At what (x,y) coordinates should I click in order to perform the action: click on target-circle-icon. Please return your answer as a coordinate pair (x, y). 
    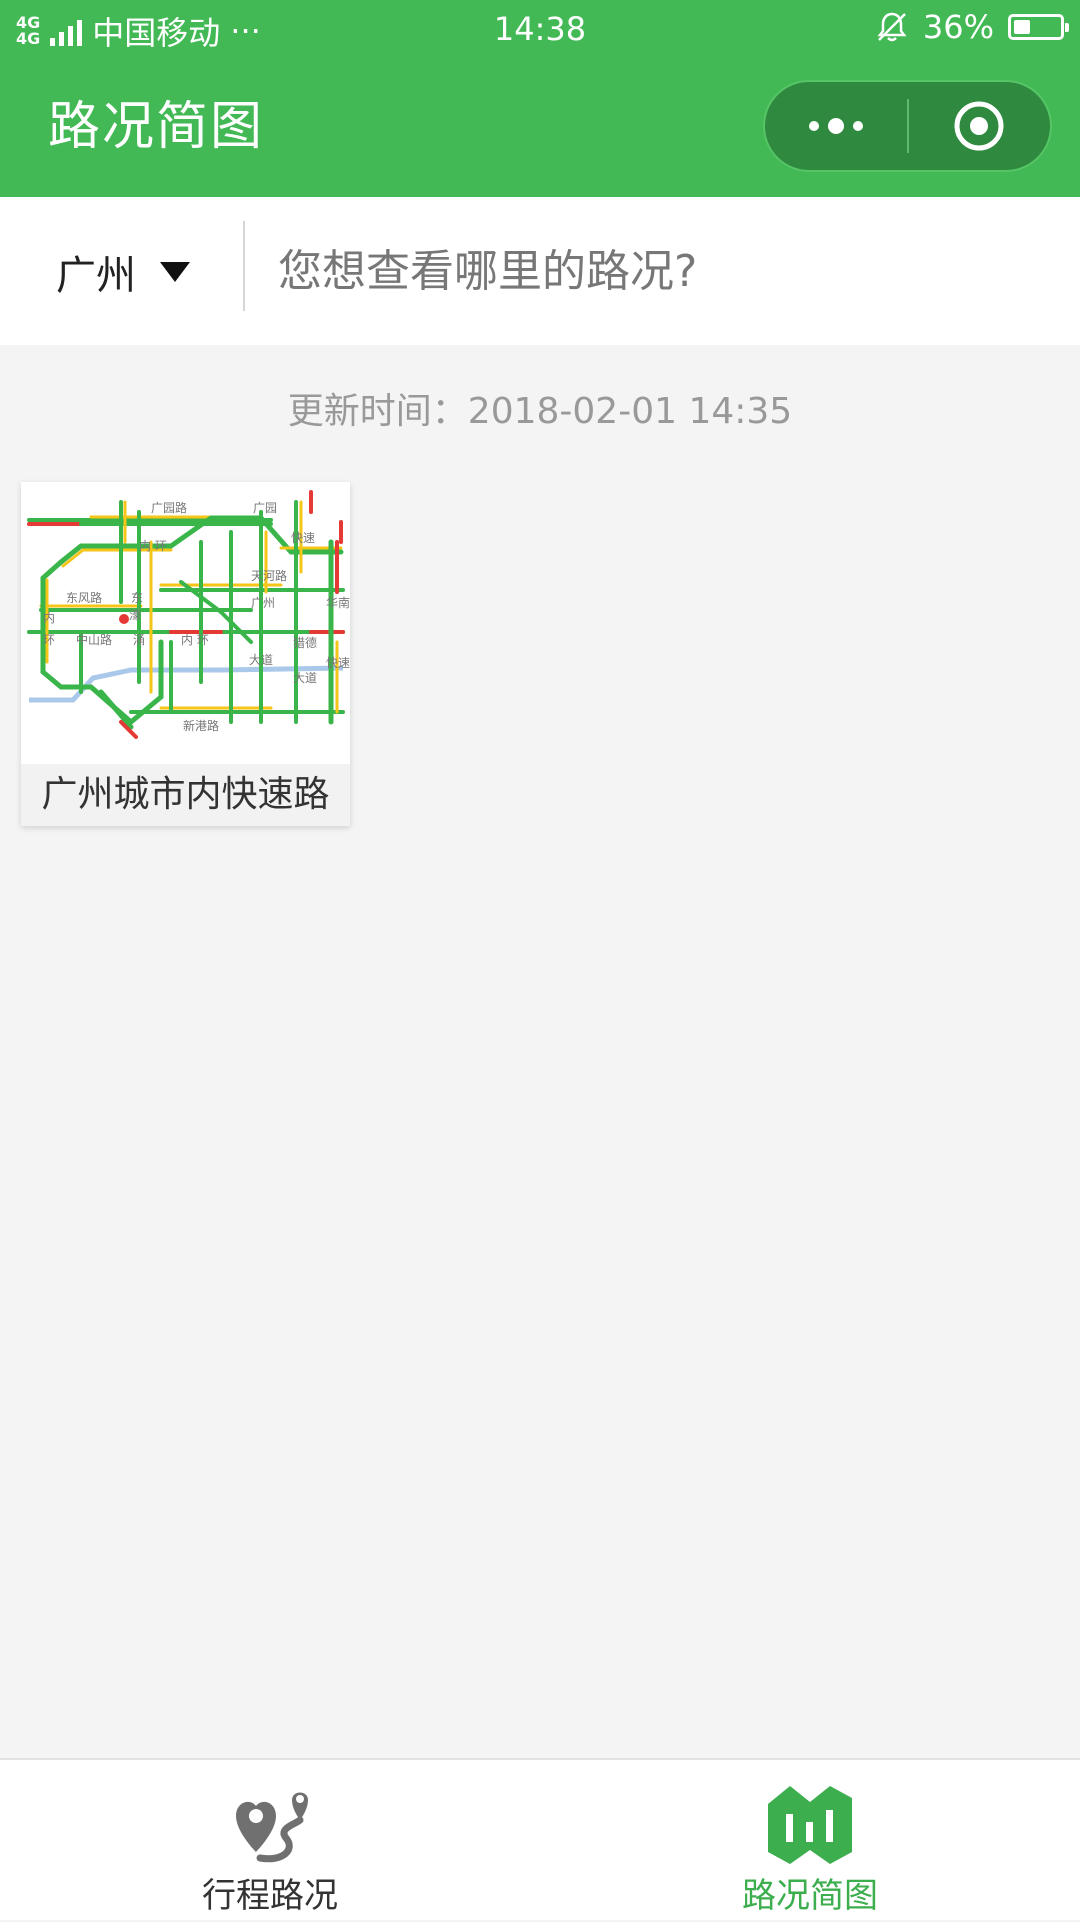
    Looking at the image, I should click on (979, 126).